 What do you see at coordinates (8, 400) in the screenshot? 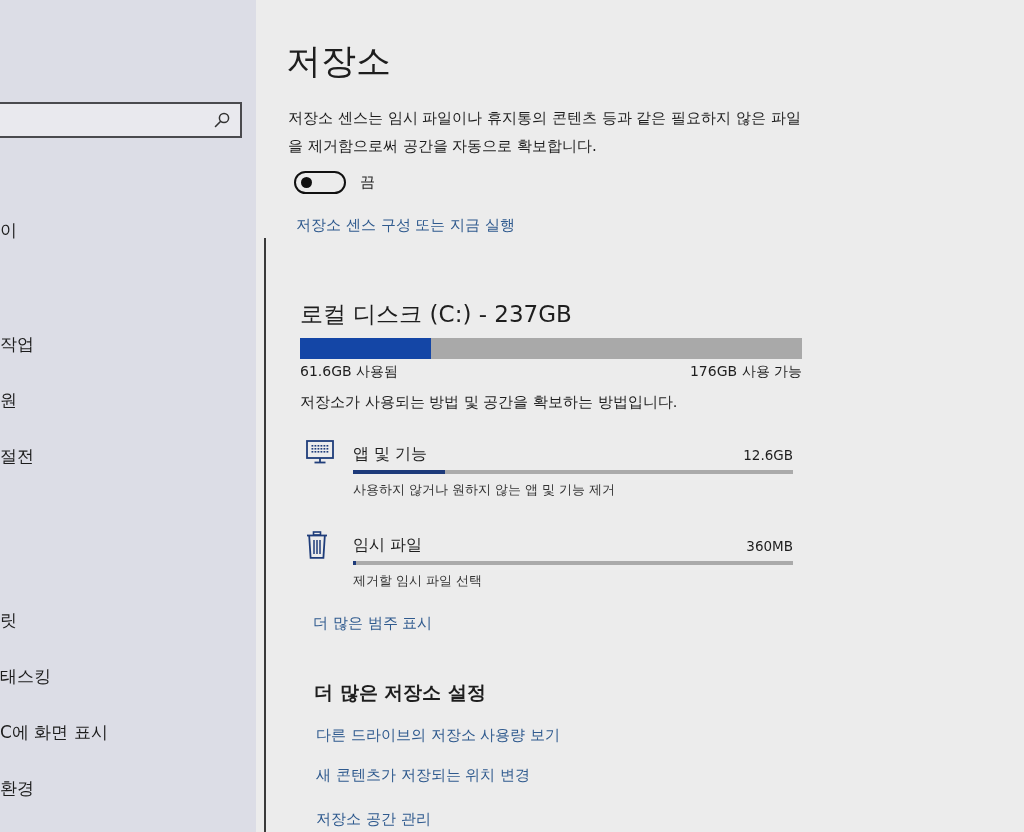
I see `sidebar-item: 원` at bounding box center [8, 400].